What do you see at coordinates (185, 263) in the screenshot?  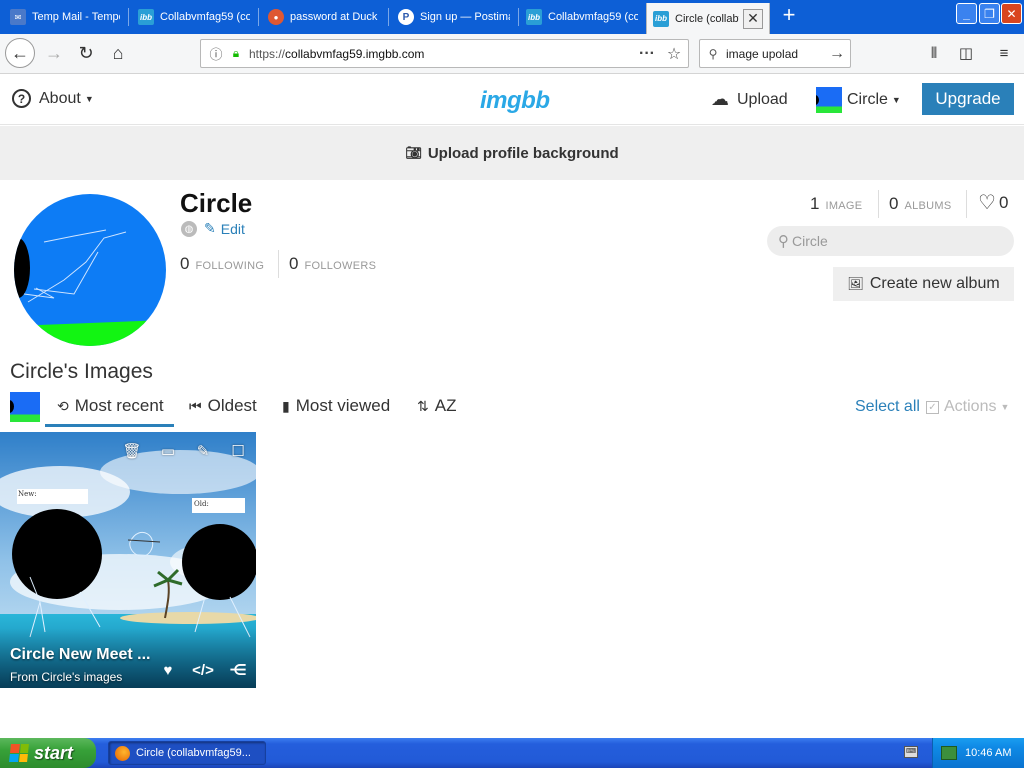 I see `following-count: 0` at bounding box center [185, 263].